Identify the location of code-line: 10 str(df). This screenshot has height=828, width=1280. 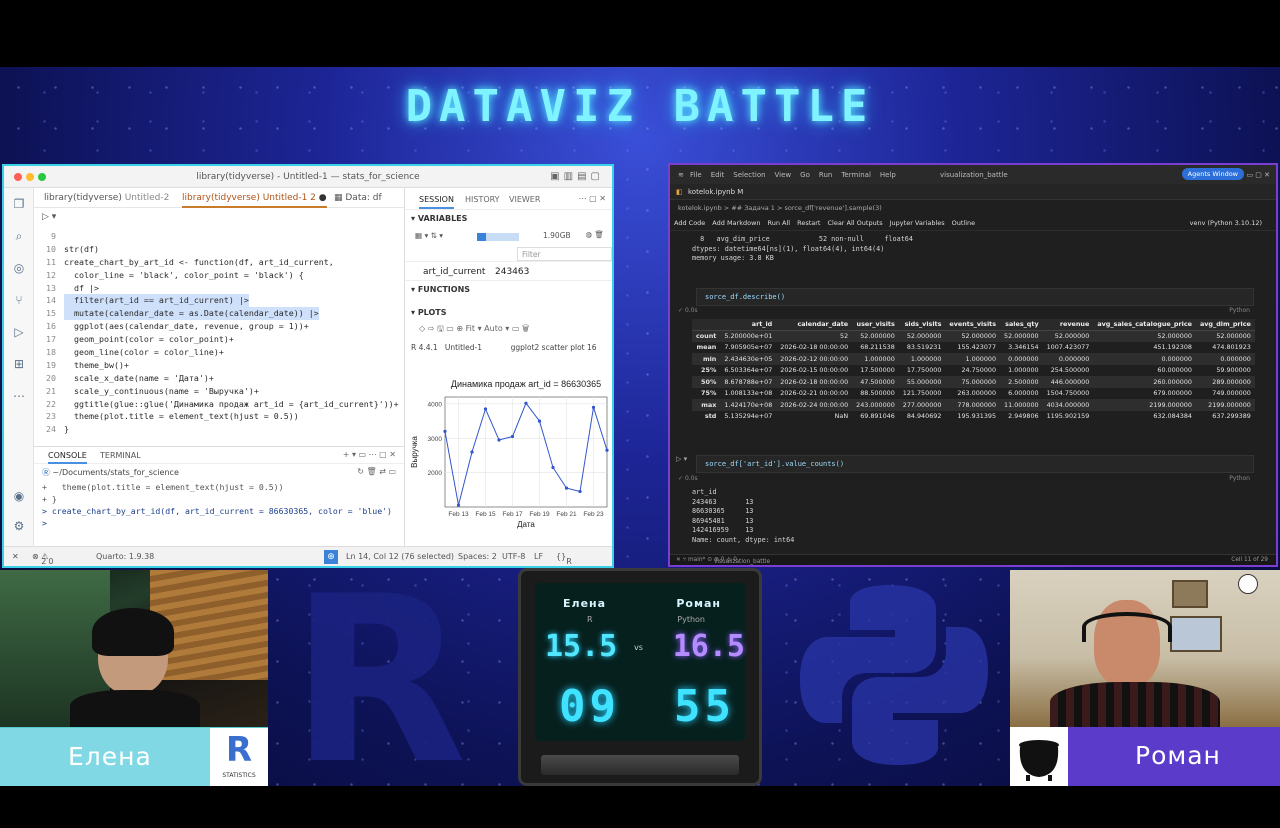
(219, 249).